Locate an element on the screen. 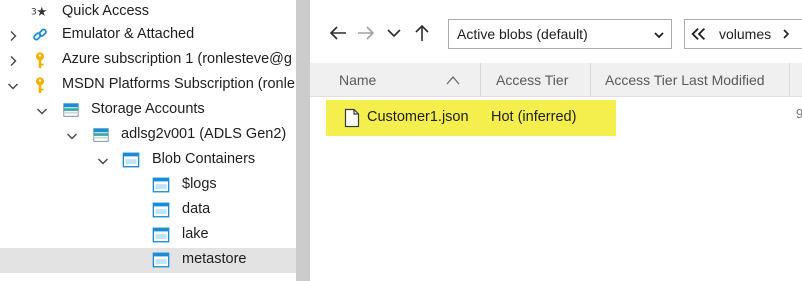 Image resolution: width=802 pixels, height=281 pixels. svg-text: 3 is located at coordinates (34, 13).